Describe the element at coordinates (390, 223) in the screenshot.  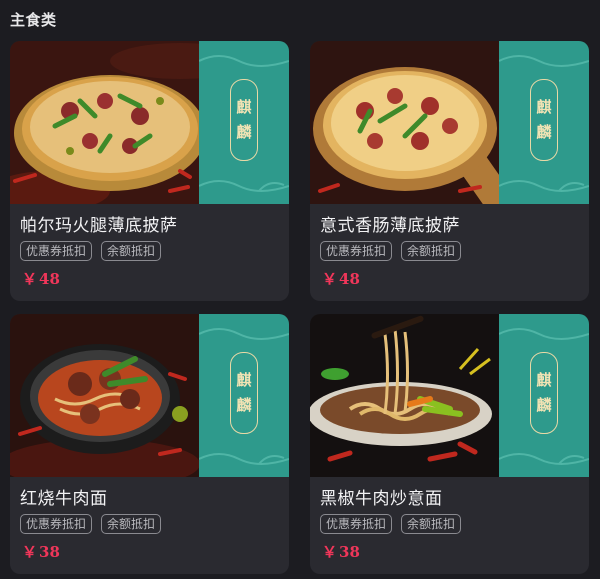
I see `product-name: 意式香肠薄底披萨` at that location.